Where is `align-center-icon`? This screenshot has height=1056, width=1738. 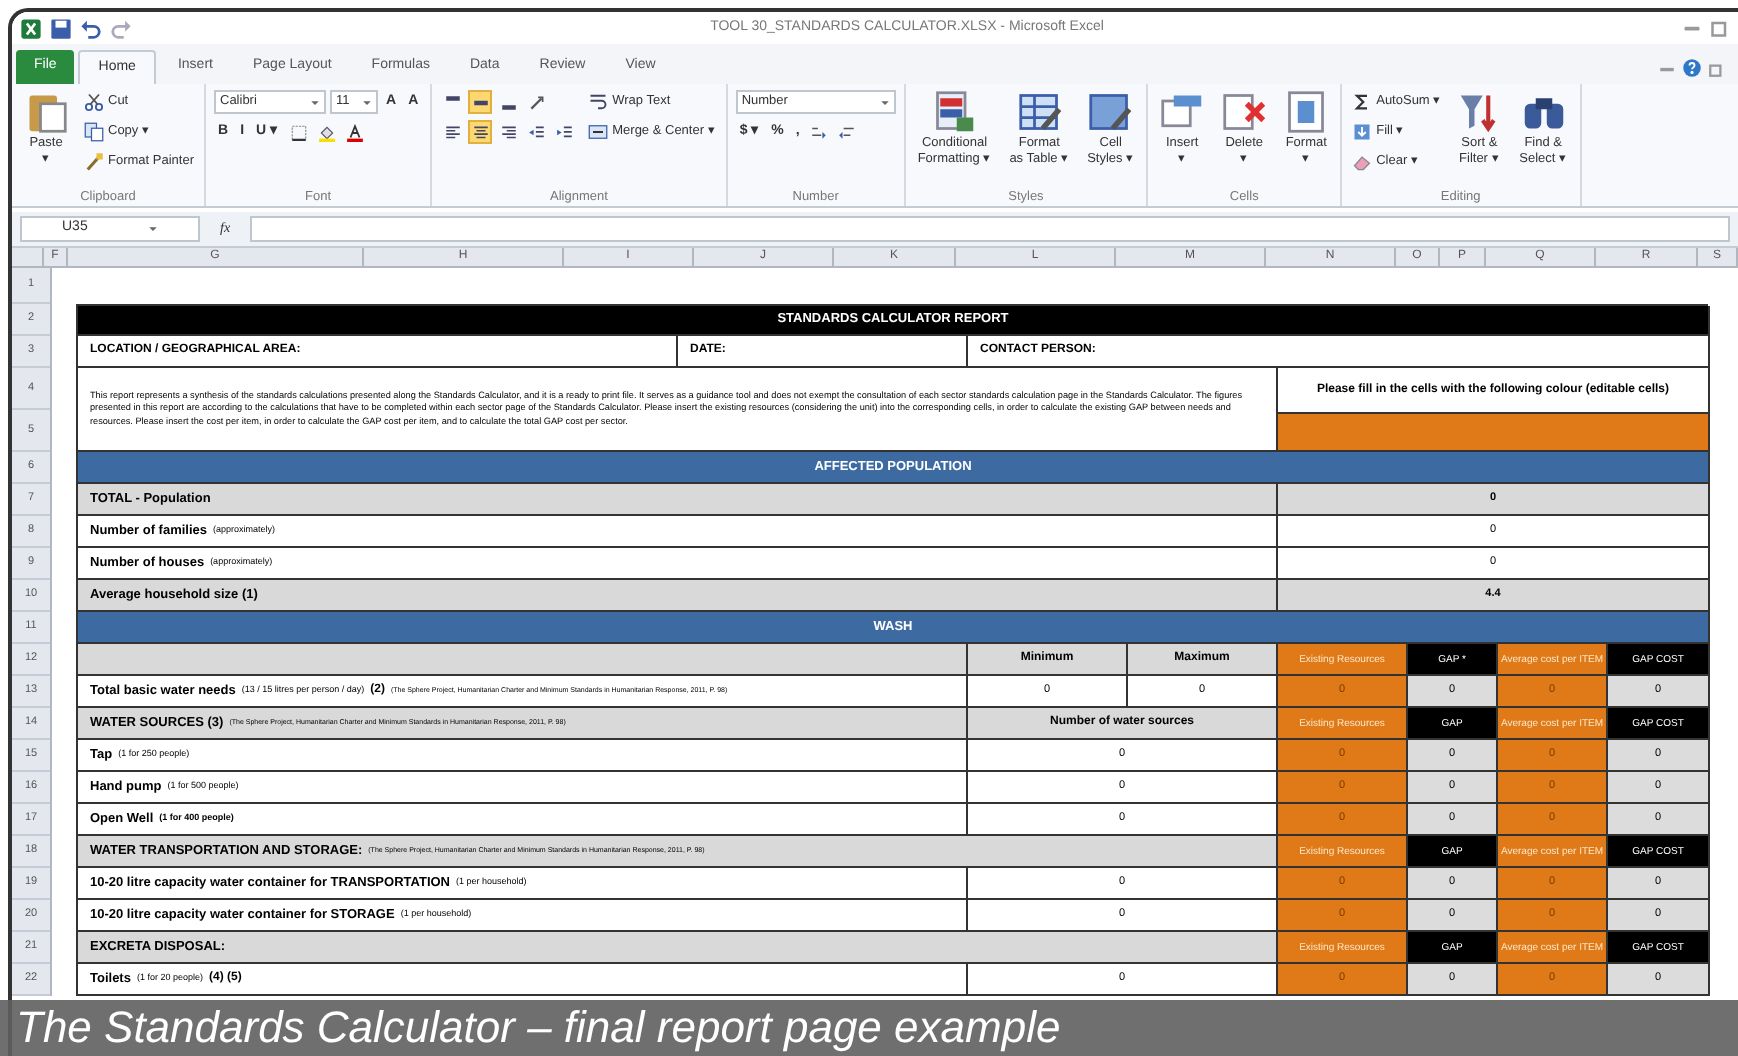
align-center-icon is located at coordinates (480, 132).